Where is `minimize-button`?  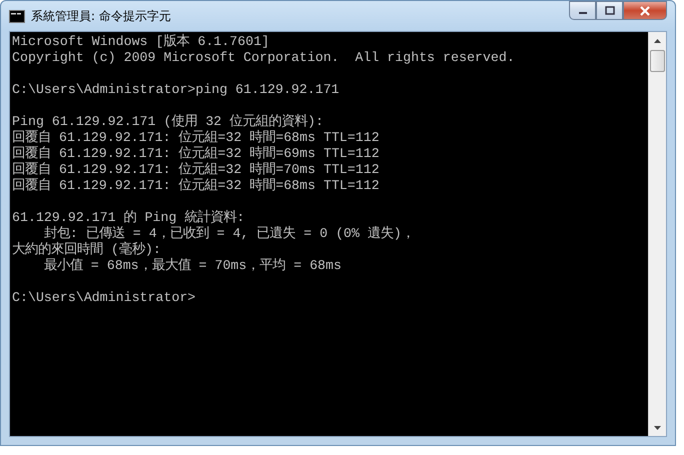
minimize-button is located at coordinates (582, 10).